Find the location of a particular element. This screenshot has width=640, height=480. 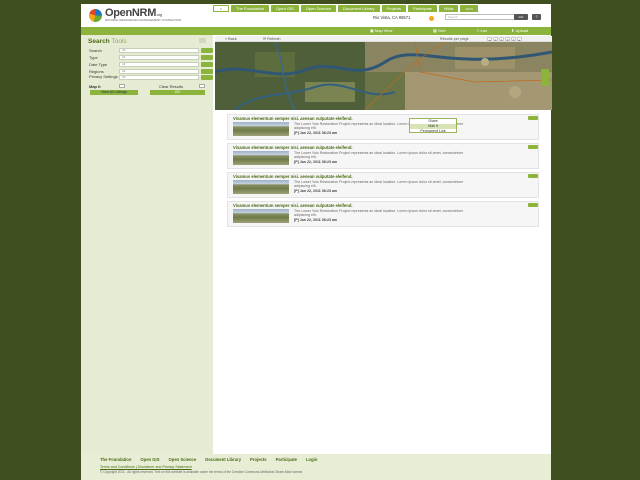

help-button: ? is located at coordinates (536, 17).